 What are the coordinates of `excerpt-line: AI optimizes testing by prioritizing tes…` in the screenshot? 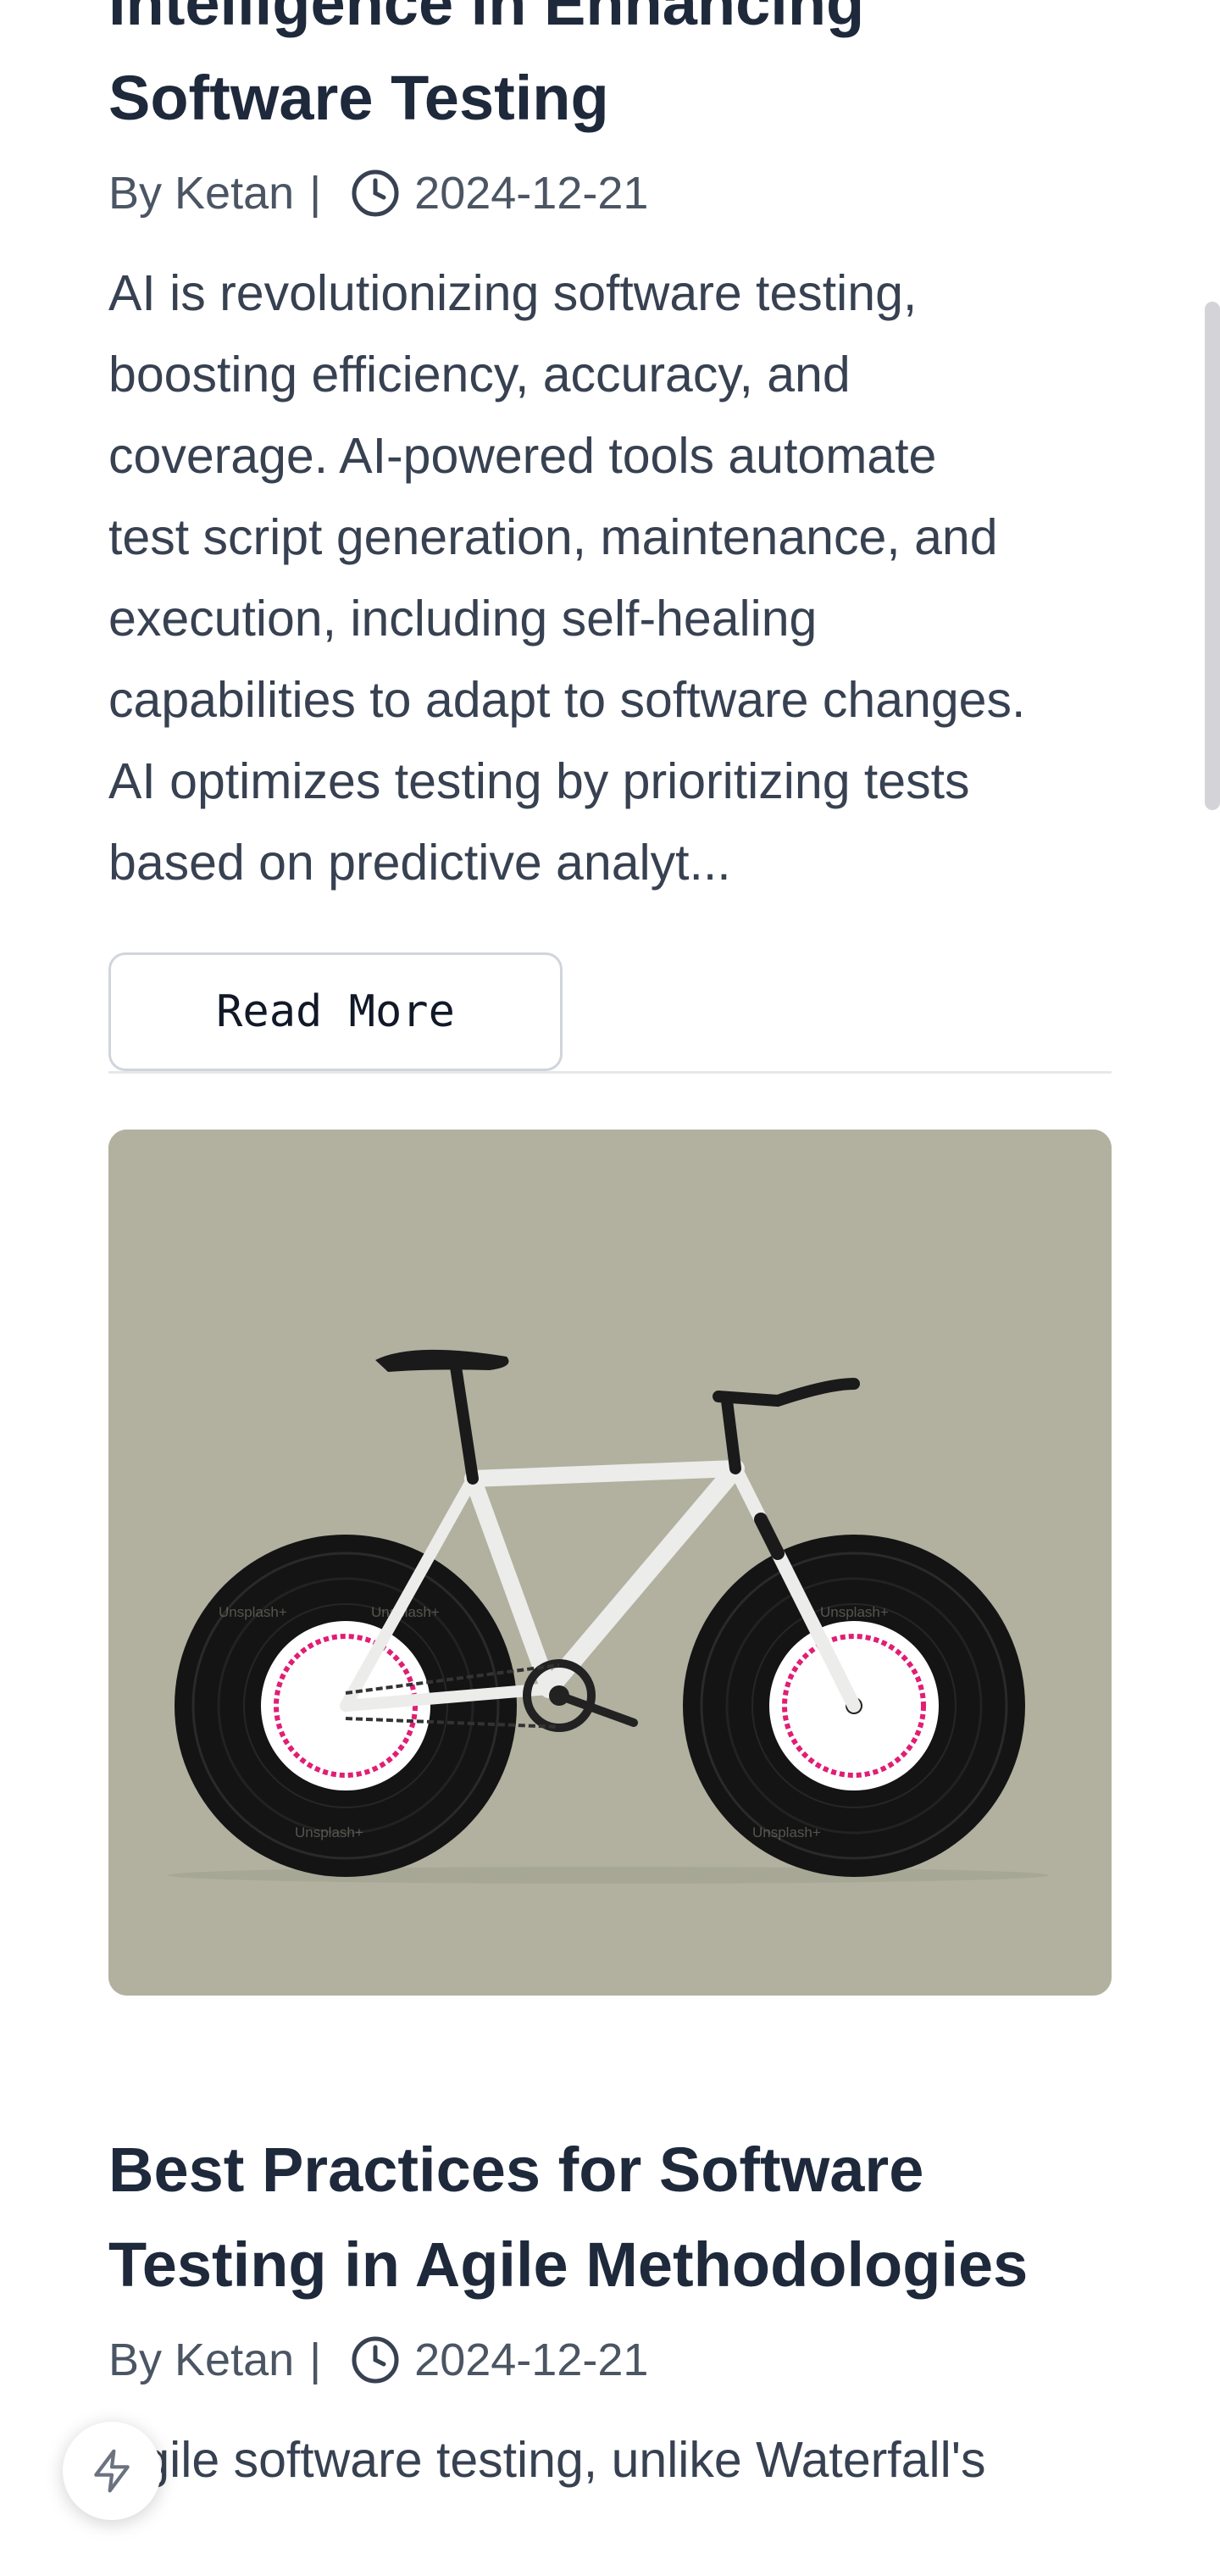 It's located at (539, 781).